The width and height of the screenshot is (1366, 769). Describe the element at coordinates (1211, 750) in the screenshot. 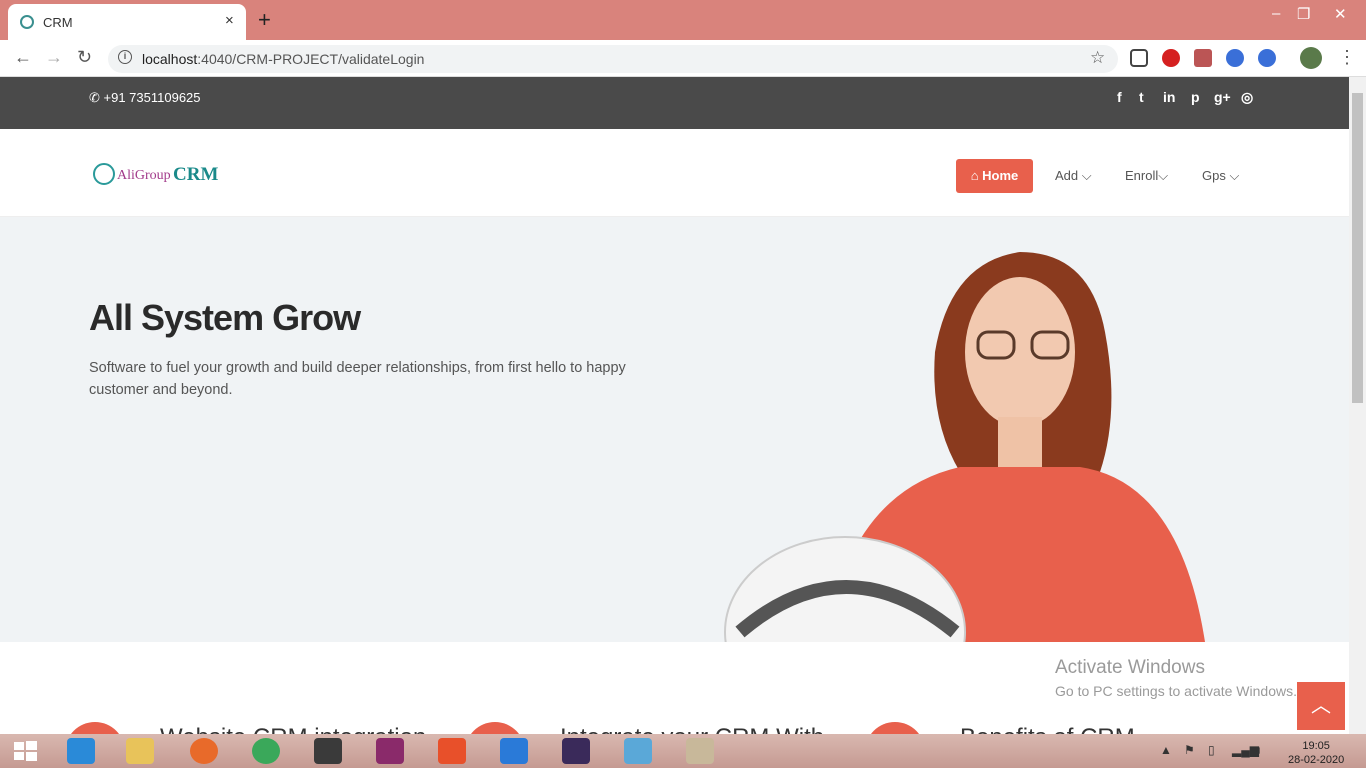

I see `battery-icon: ▯` at that location.